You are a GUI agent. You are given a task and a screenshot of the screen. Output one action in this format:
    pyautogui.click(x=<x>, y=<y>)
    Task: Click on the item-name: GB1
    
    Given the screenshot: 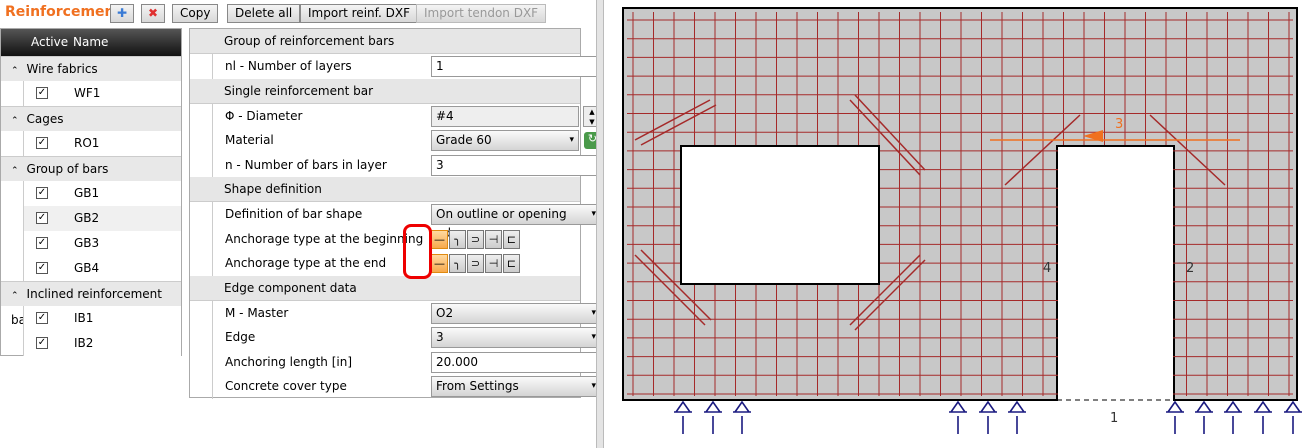 What is the action you would take?
    pyautogui.click(x=87, y=193)
    